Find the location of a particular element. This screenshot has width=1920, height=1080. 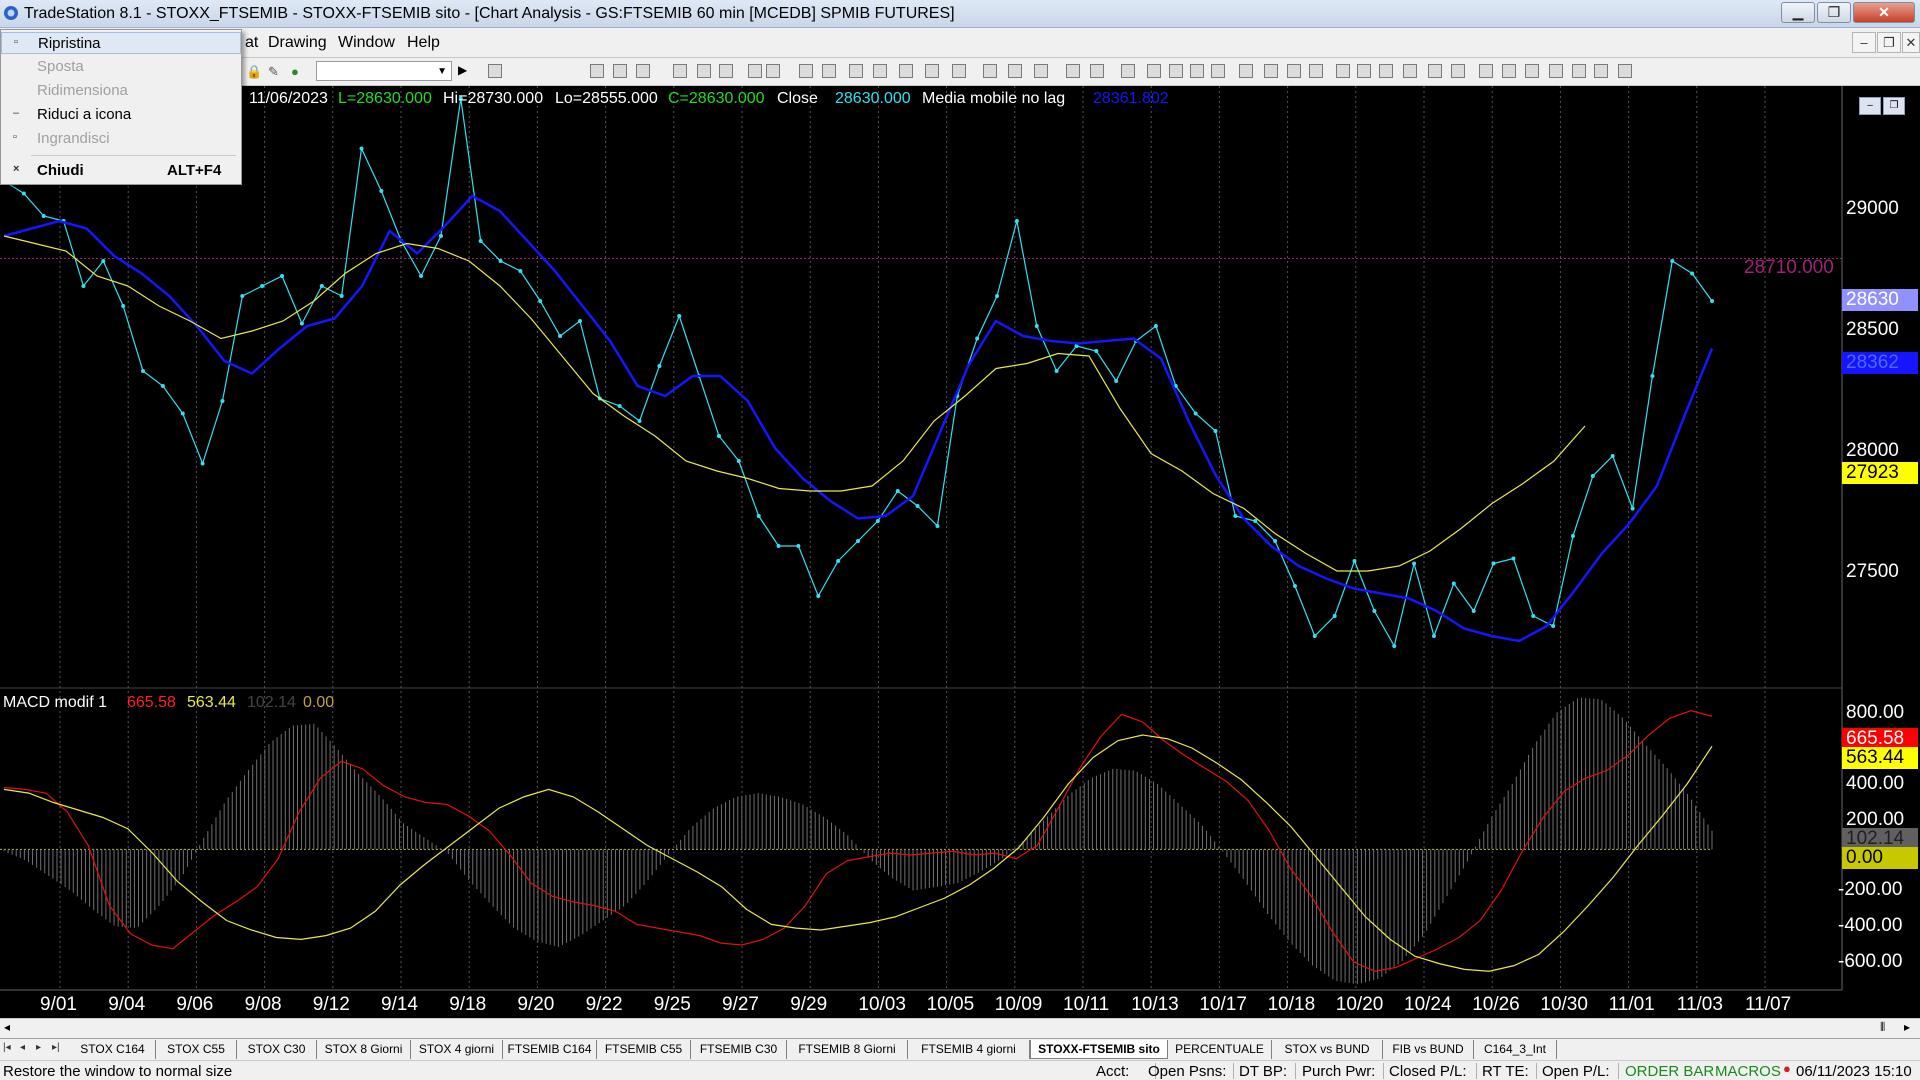

color-icon: ● is located at coordinates (298, 71).